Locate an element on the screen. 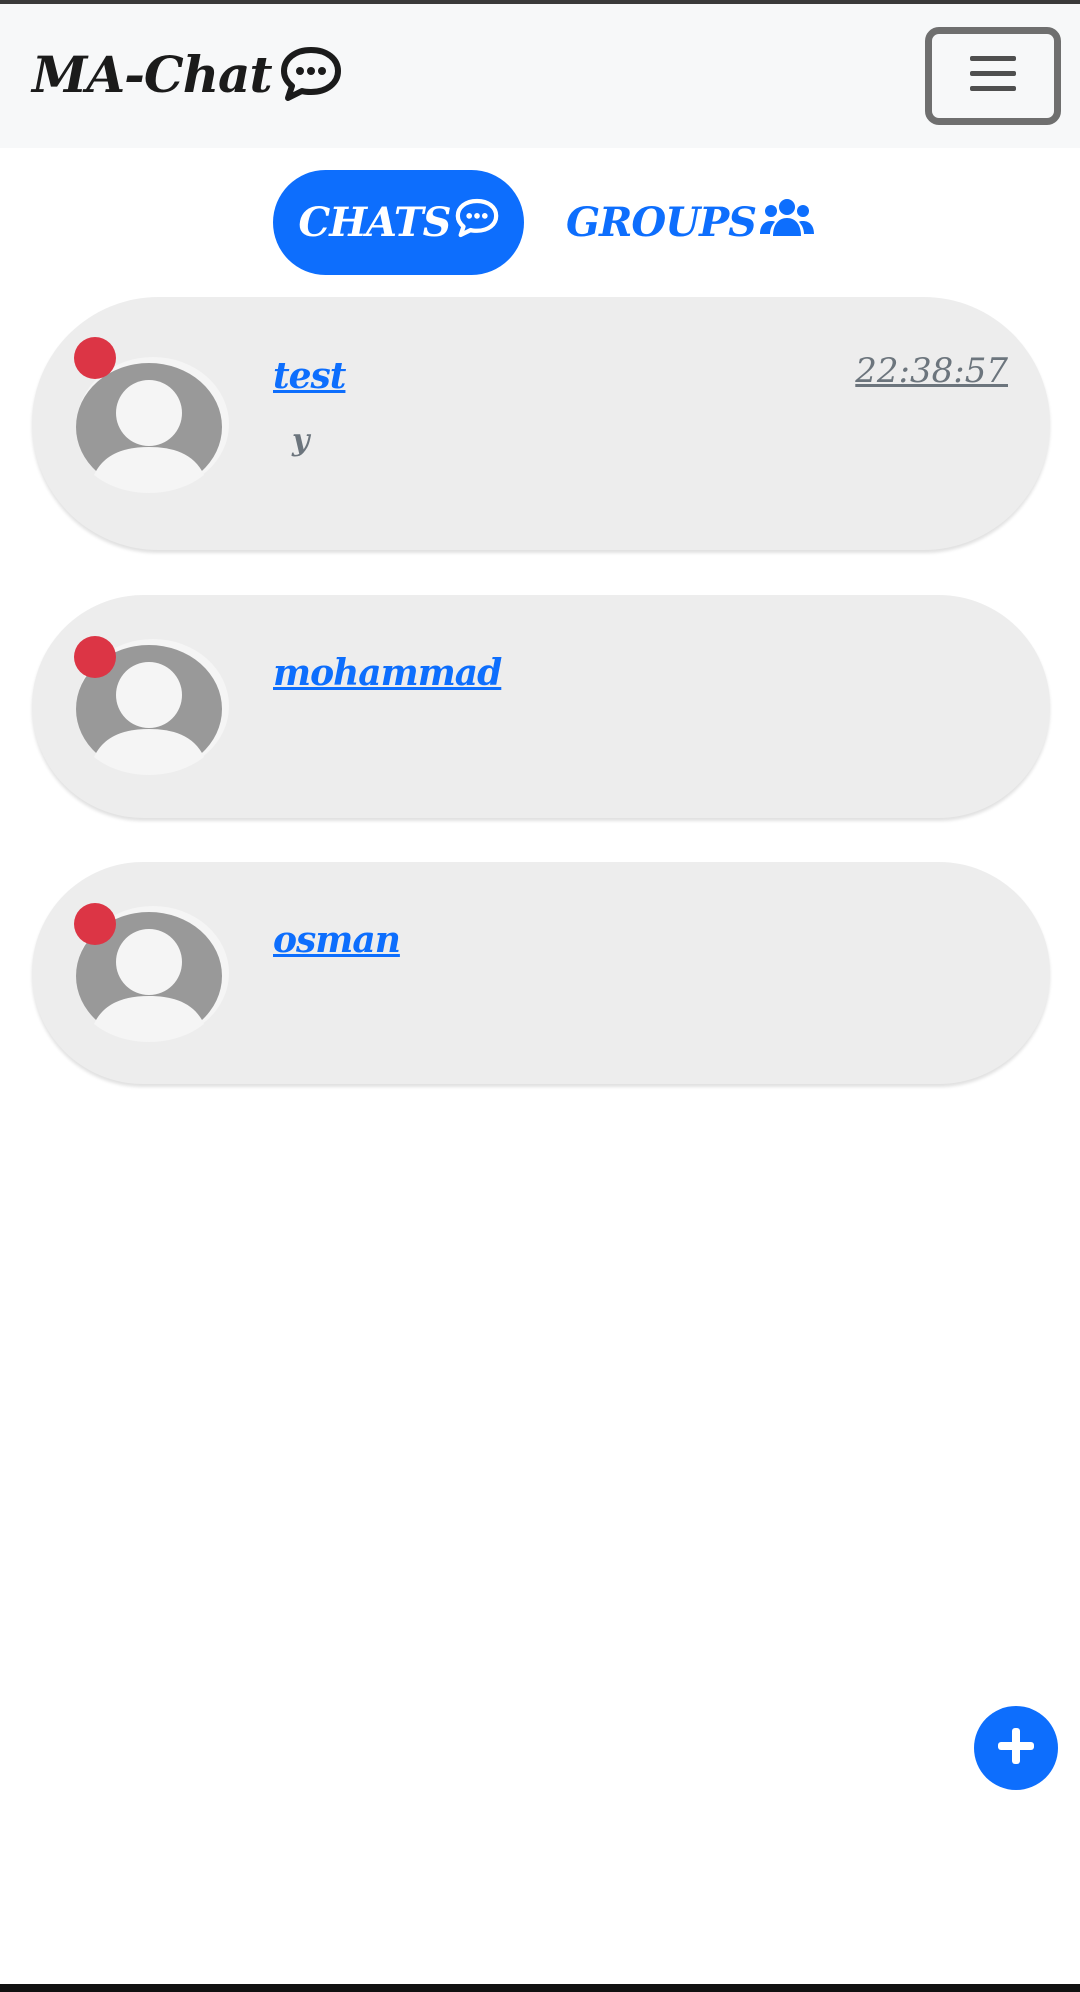 Image resolution: width=1080 pixels, height=1992 pixels. contact-name: mohammad is located at coordinates (387, 673).